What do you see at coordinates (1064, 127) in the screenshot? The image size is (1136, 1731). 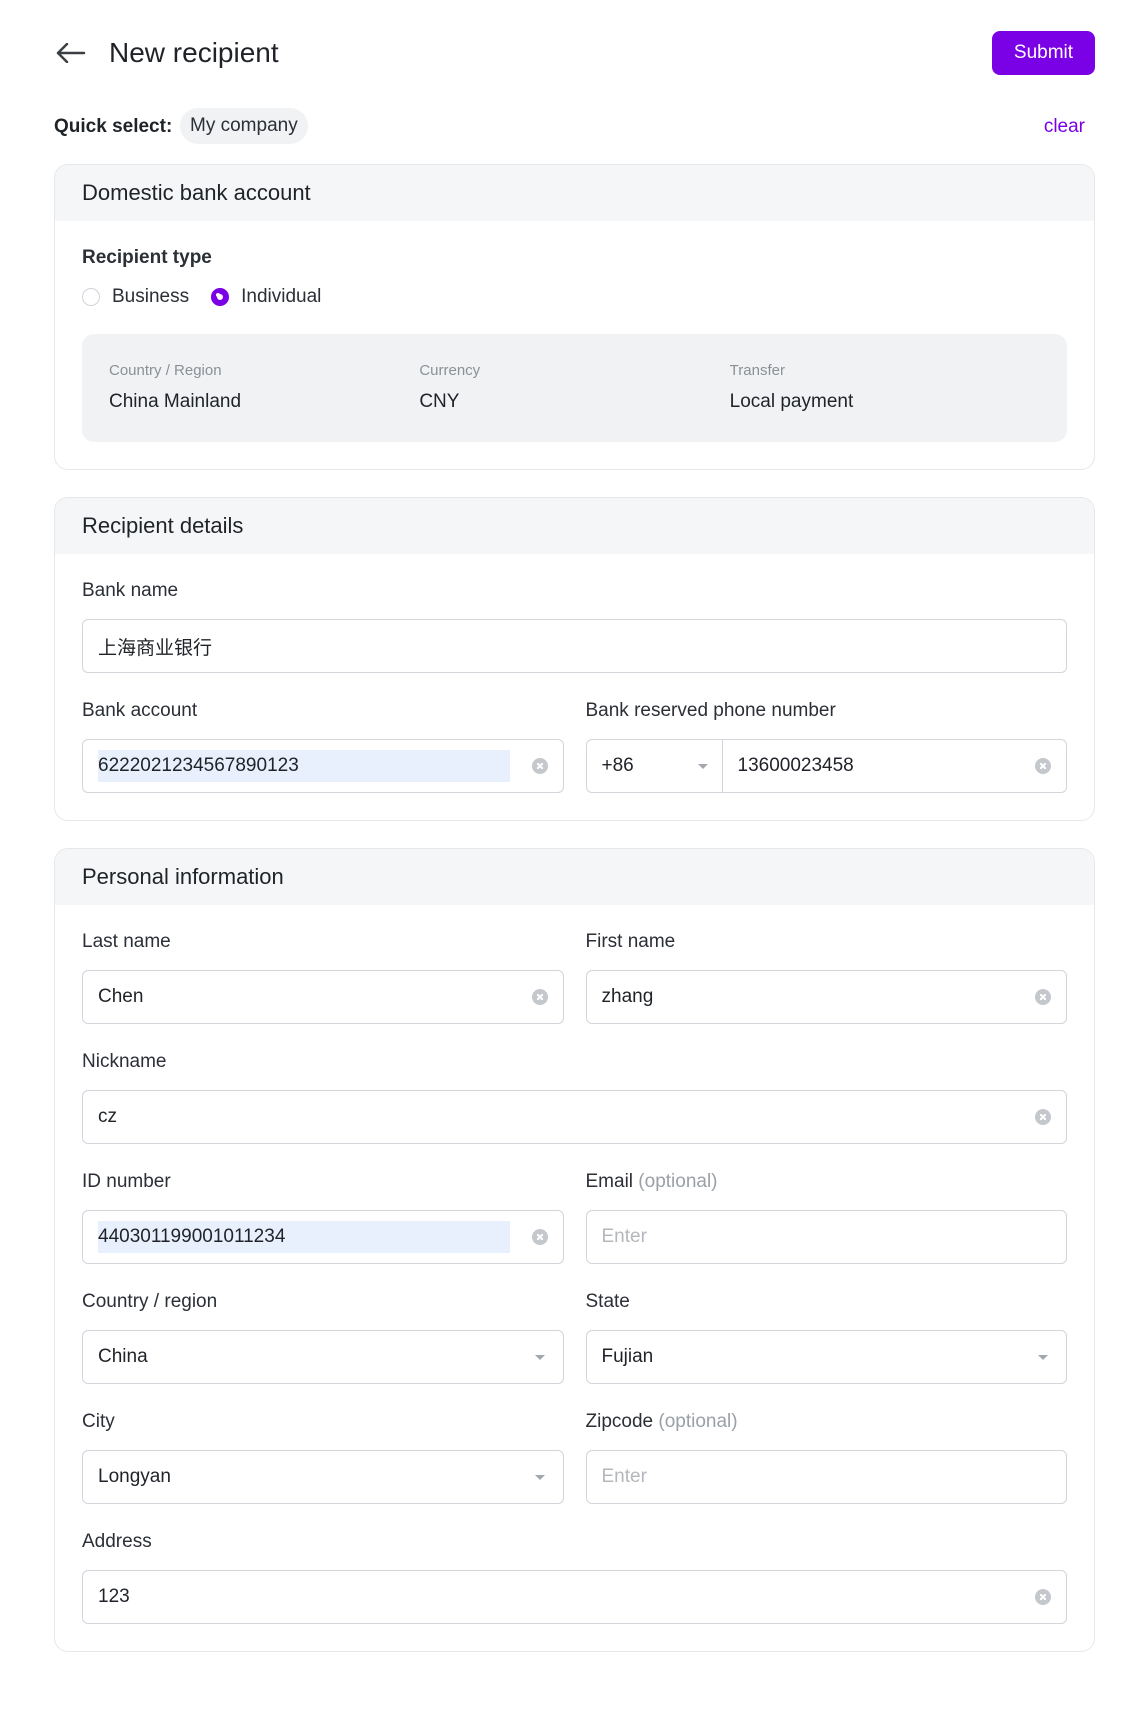 I see `clear-link: clear` at bounding box center [1064, 127].